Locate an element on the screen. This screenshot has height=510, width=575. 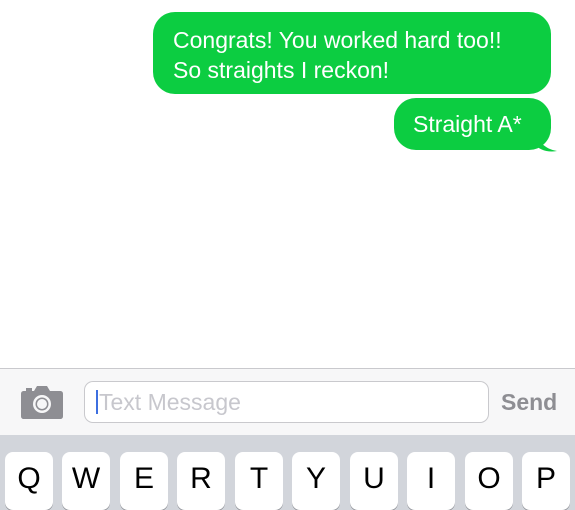
compose-bar: Text Message Send is located at coordinates (287, 401).